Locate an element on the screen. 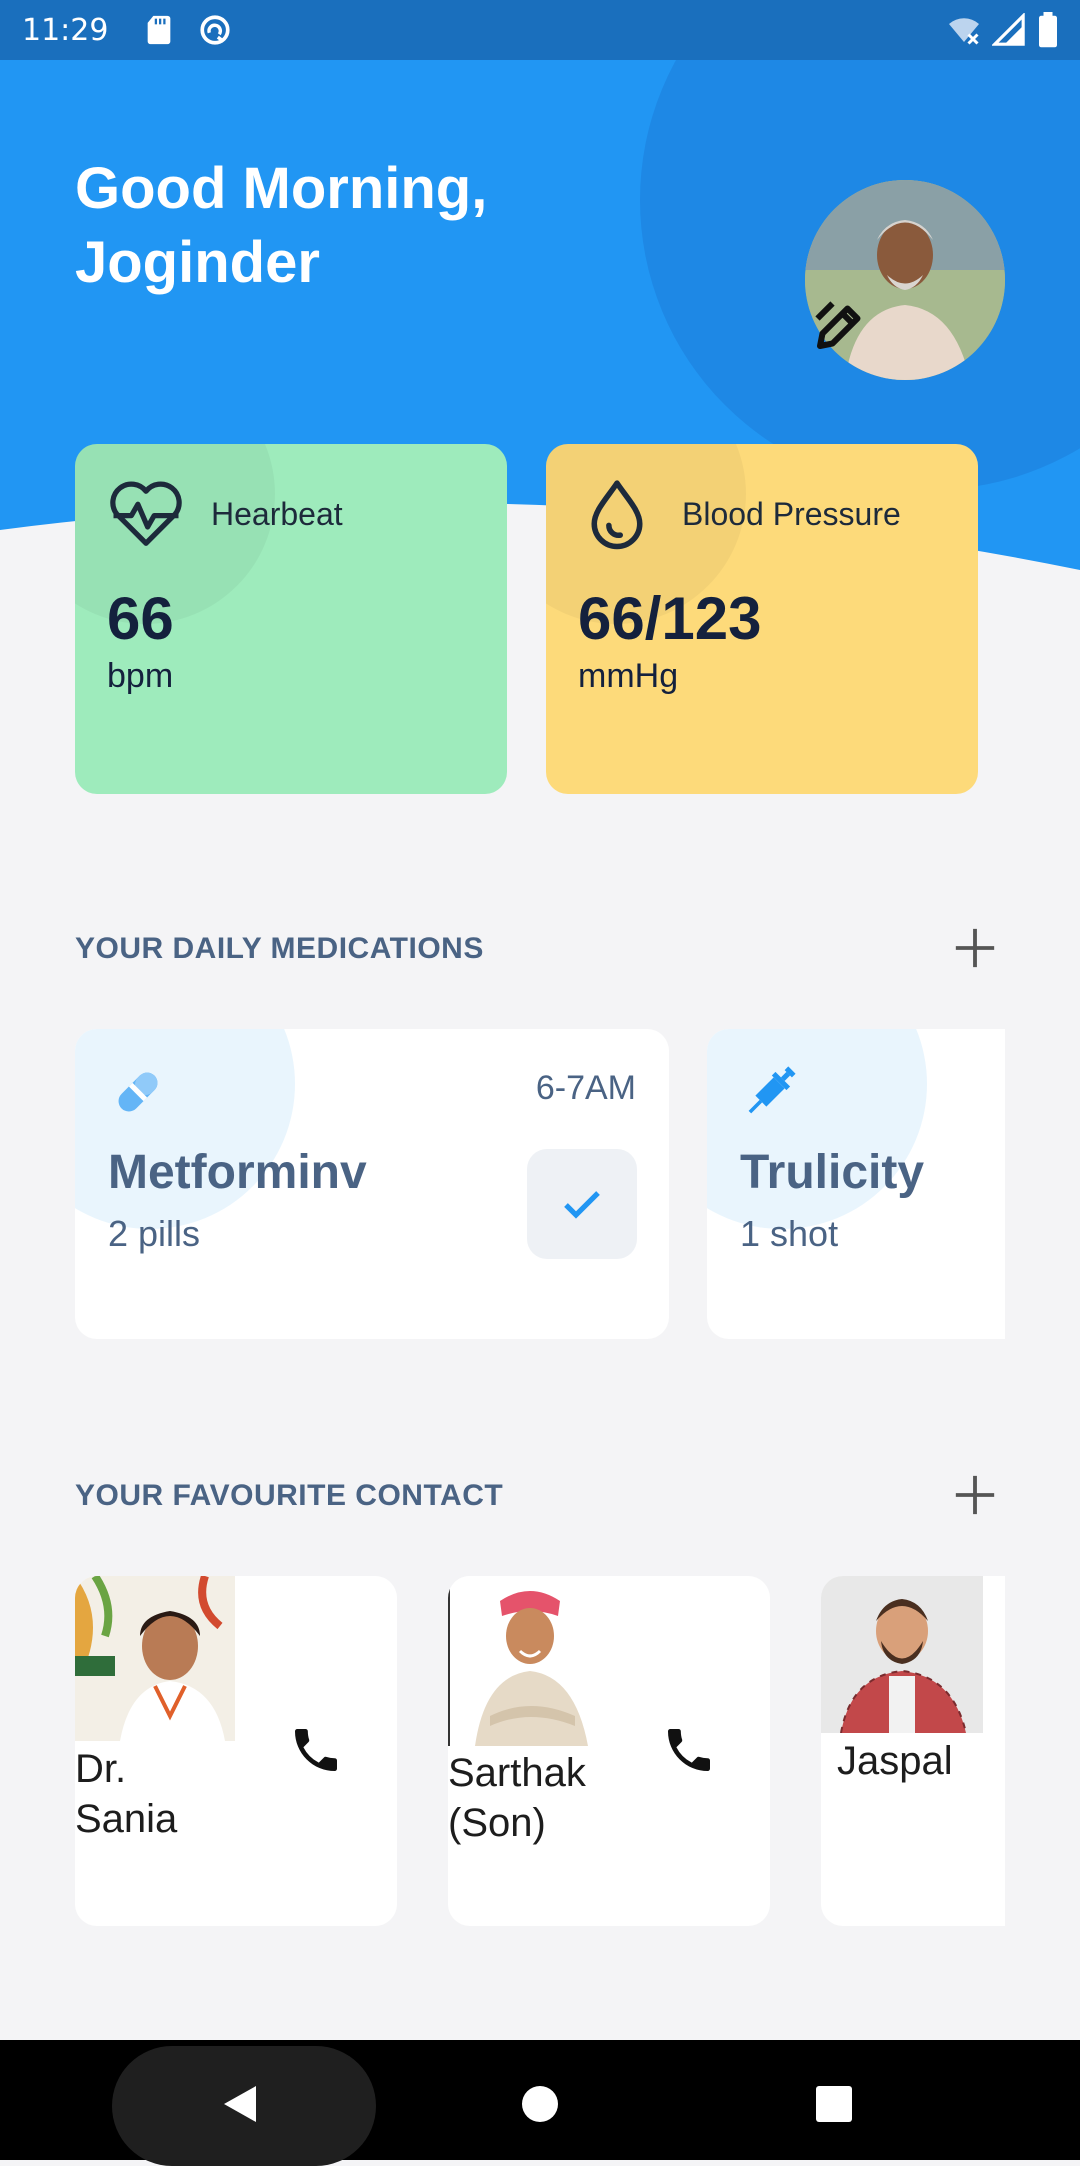 The height and width of the screenshot is (2166, 1080). medication-time: 6-7AM is located at coordinates (585, 1088).